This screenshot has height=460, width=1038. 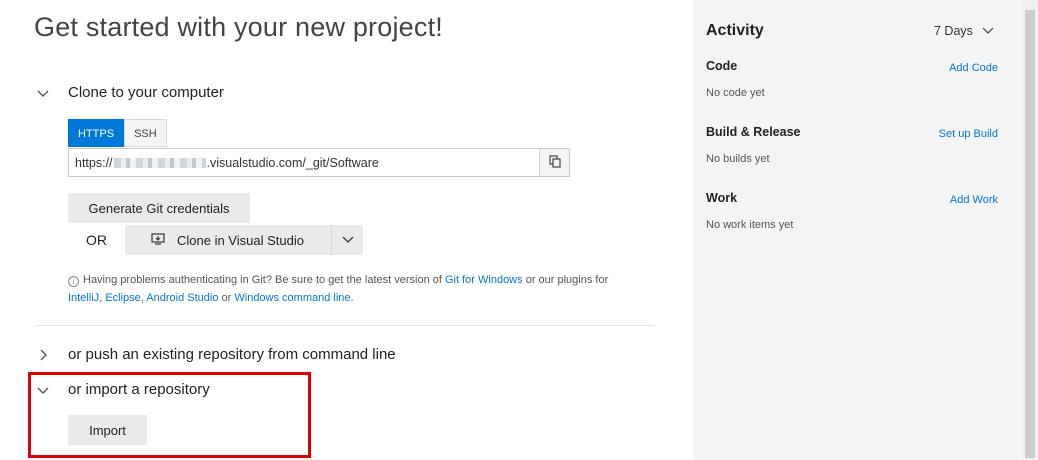 I want to click on activity-build-title: Build & Release, so click(x=753, y=132).